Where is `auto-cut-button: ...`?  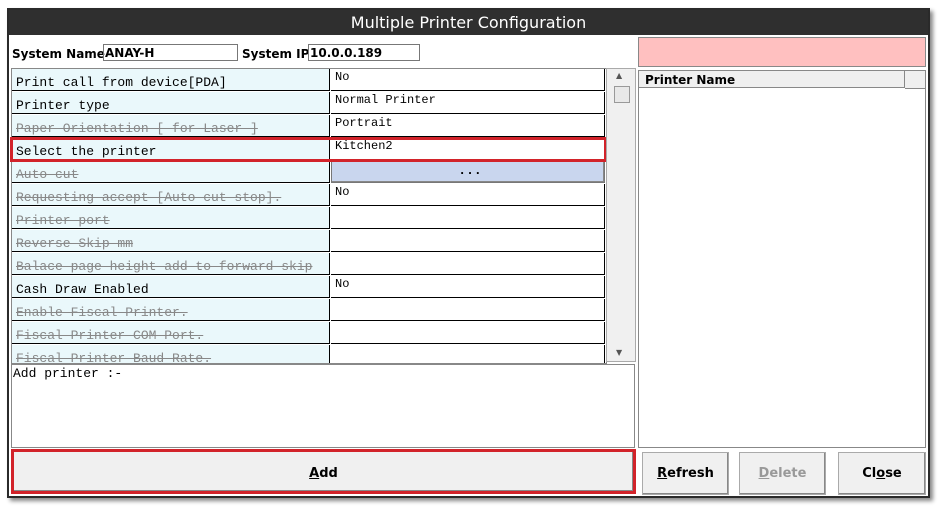
auto-cut-button: ... is located at coordinates (468, 172).